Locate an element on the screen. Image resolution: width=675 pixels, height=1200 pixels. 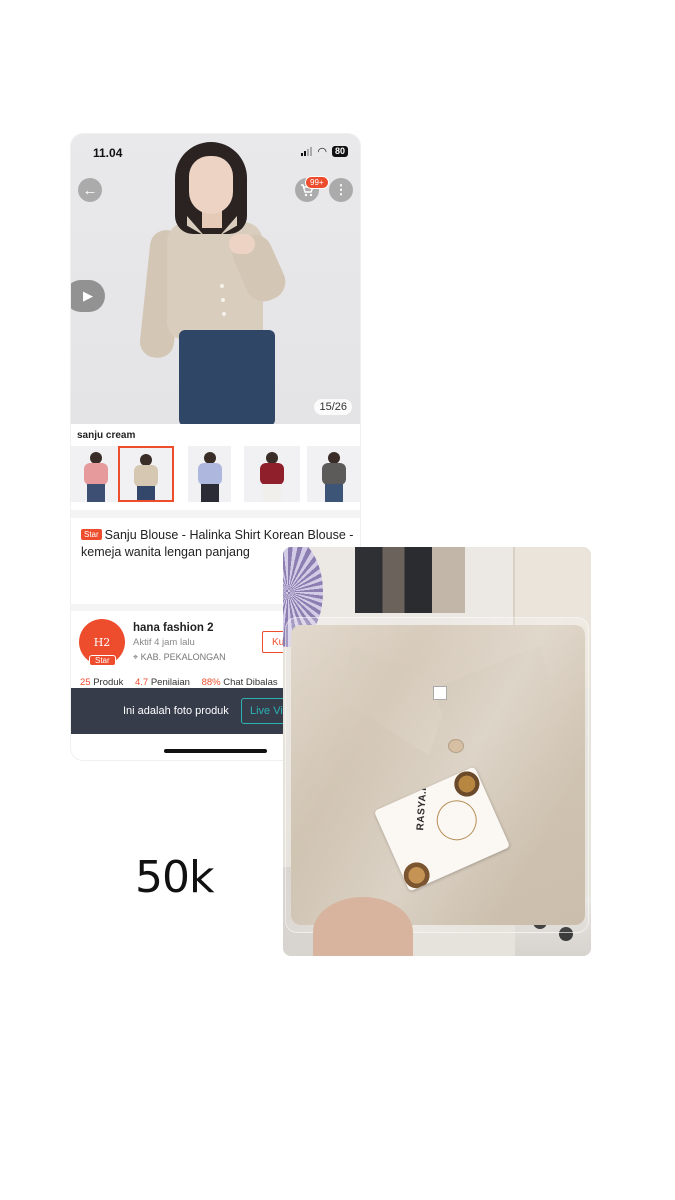
status-icons: ◠ 80 is located at coordinates (324, 151).